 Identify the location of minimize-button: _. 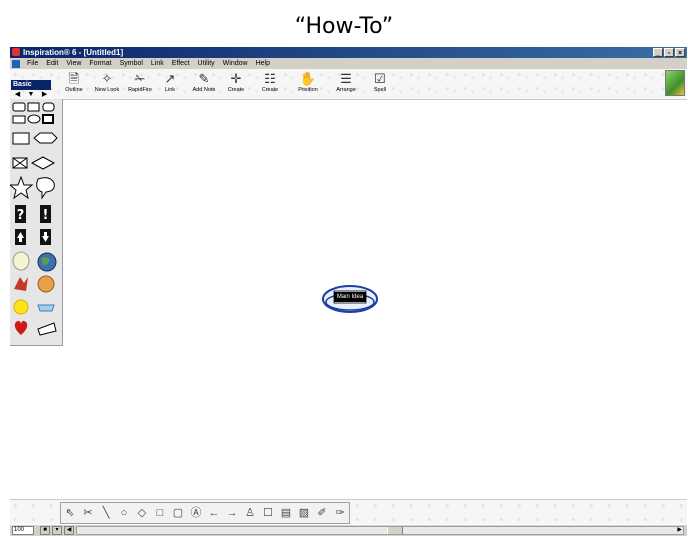
(658, 52).